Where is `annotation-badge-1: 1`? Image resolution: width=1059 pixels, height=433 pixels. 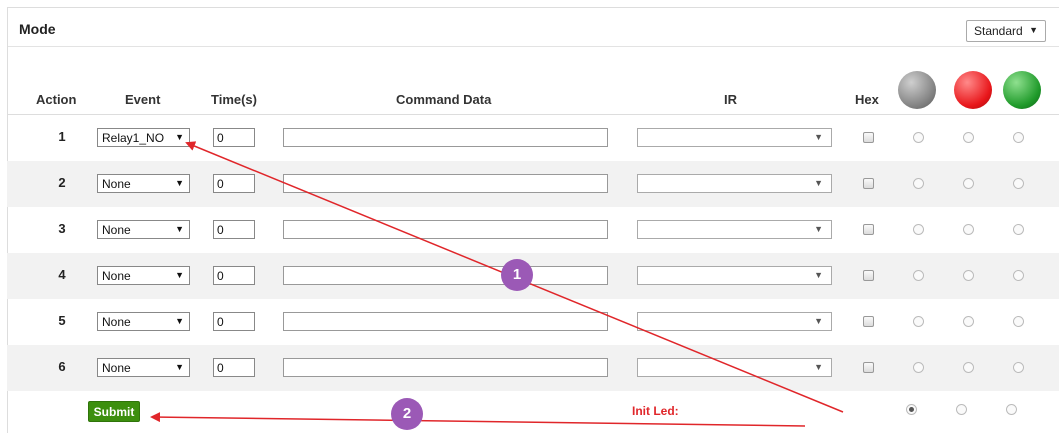
annotation-badge-1: 1 is located at coordinates (517, 275).